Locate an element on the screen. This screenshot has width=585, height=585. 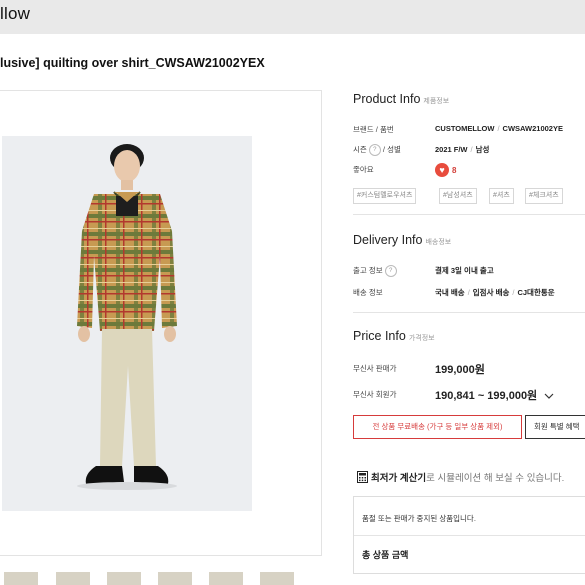
heart-icon: ♥ is located at coordinates (442, 170).